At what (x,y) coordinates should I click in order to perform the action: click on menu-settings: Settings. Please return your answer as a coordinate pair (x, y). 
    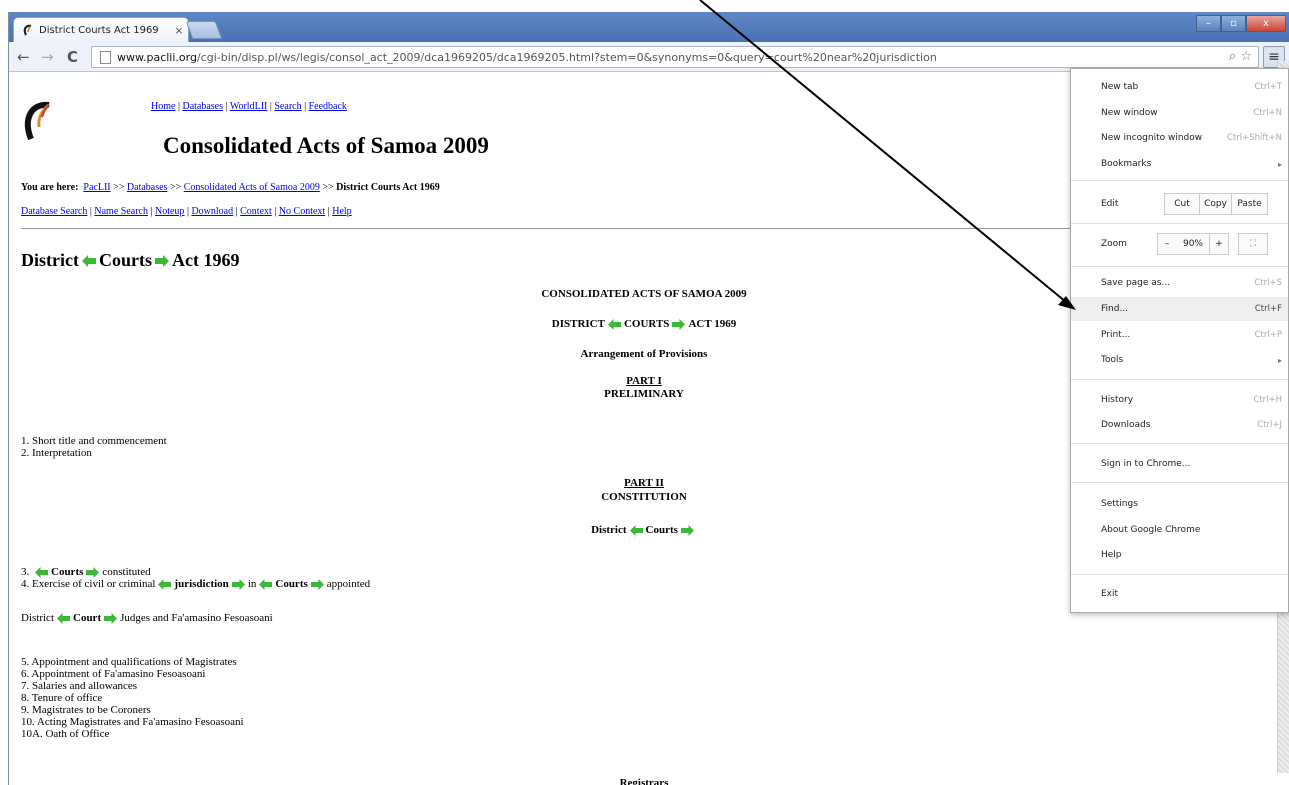
    Looking at the image, I should click on (1179, 504).